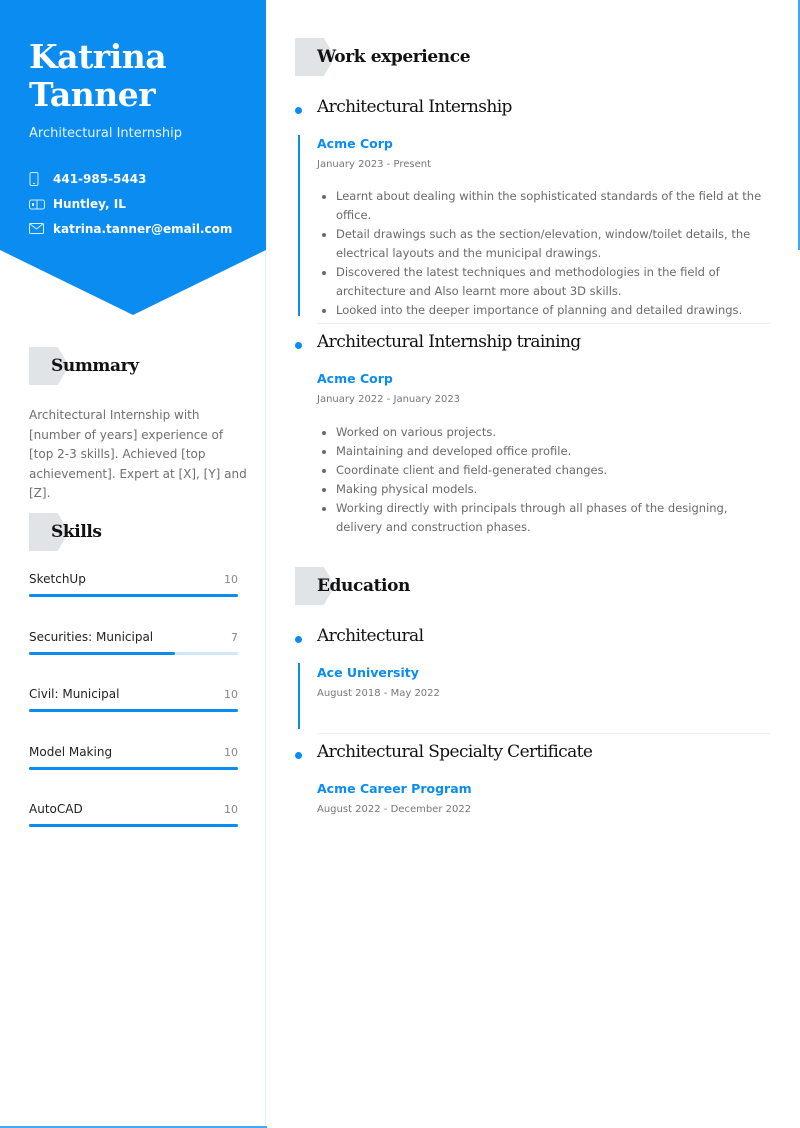  I want to click on bullet-item: Making physical models., so click(556, 489).